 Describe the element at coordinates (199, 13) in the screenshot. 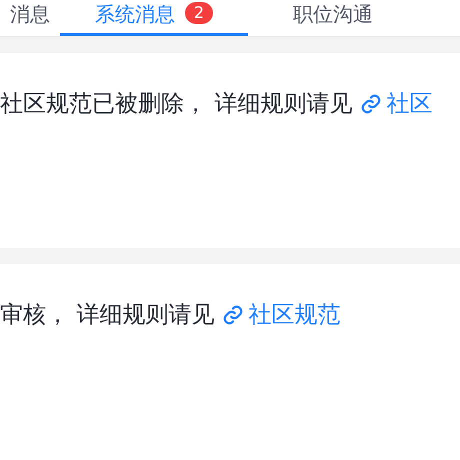

I see `count-badge: 2` at that location.